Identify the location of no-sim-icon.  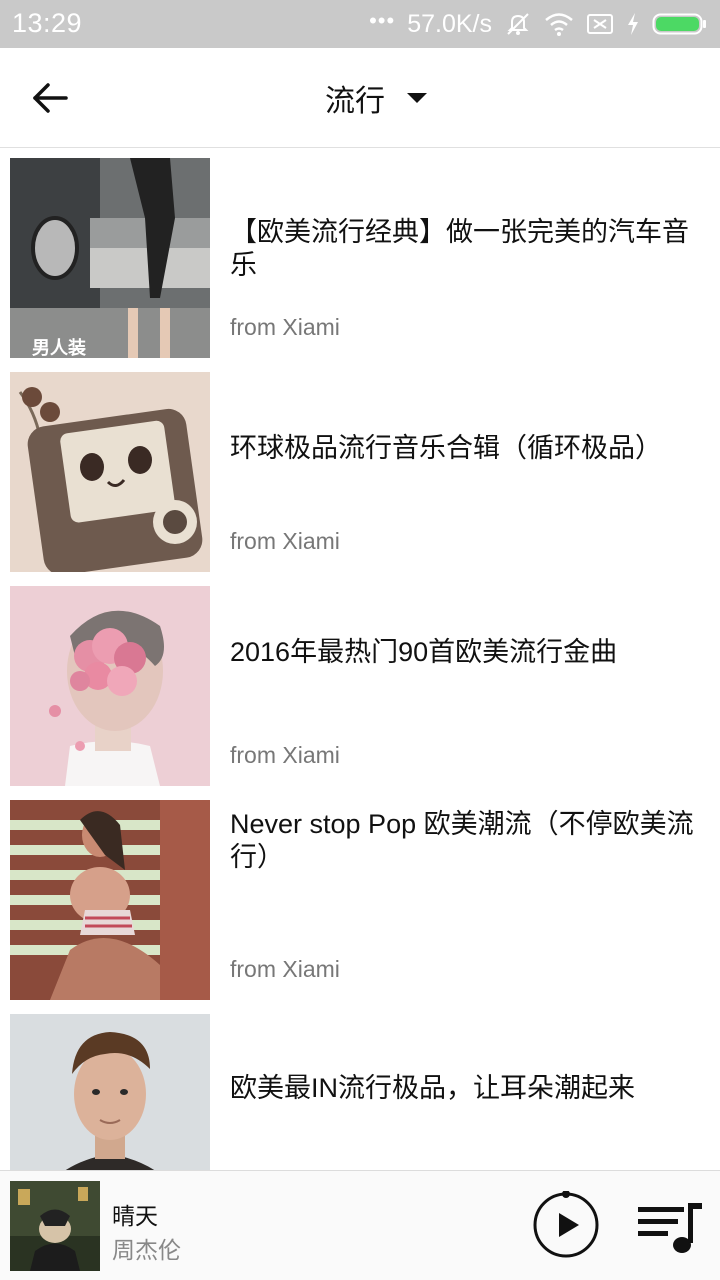
(600, 24).